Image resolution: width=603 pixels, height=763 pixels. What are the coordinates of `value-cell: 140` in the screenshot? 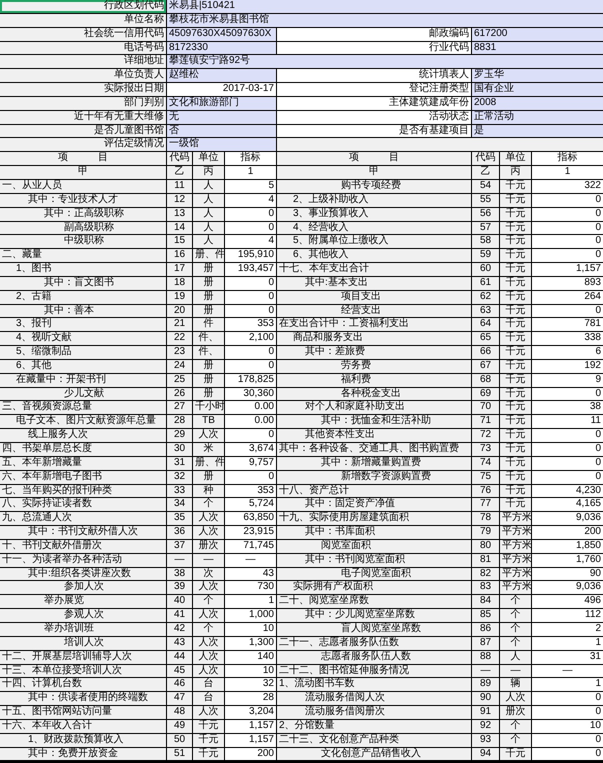 It's located at (250, 657).